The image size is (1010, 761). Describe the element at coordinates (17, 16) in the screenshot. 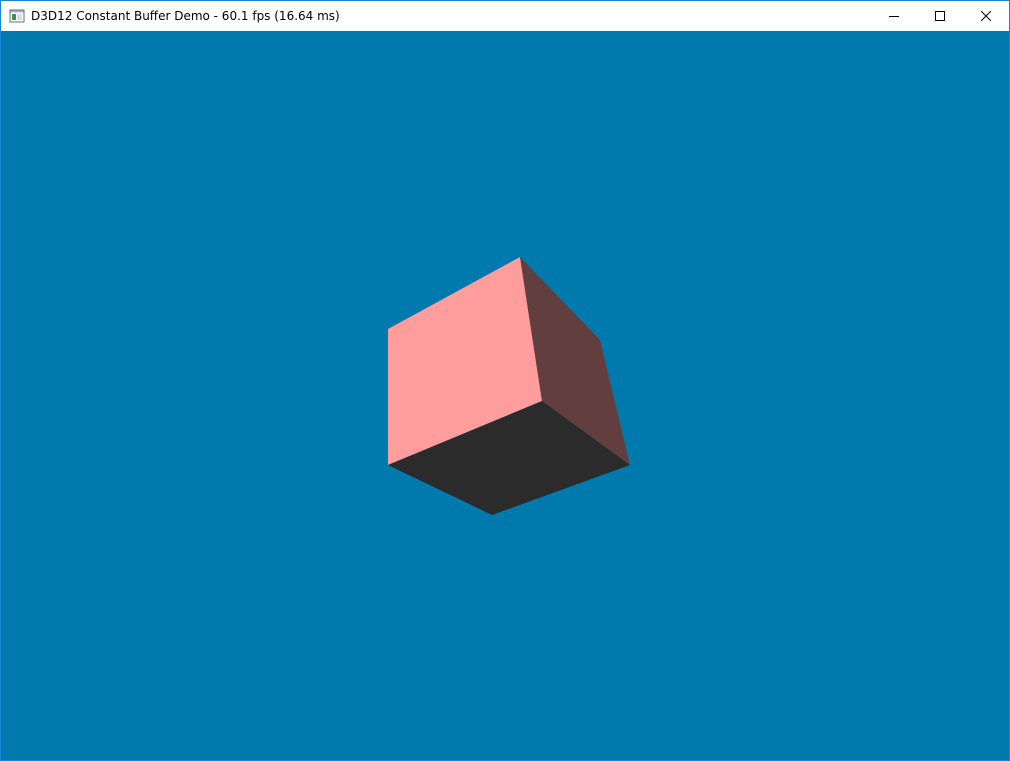

I see `window-app-icon` at that location.